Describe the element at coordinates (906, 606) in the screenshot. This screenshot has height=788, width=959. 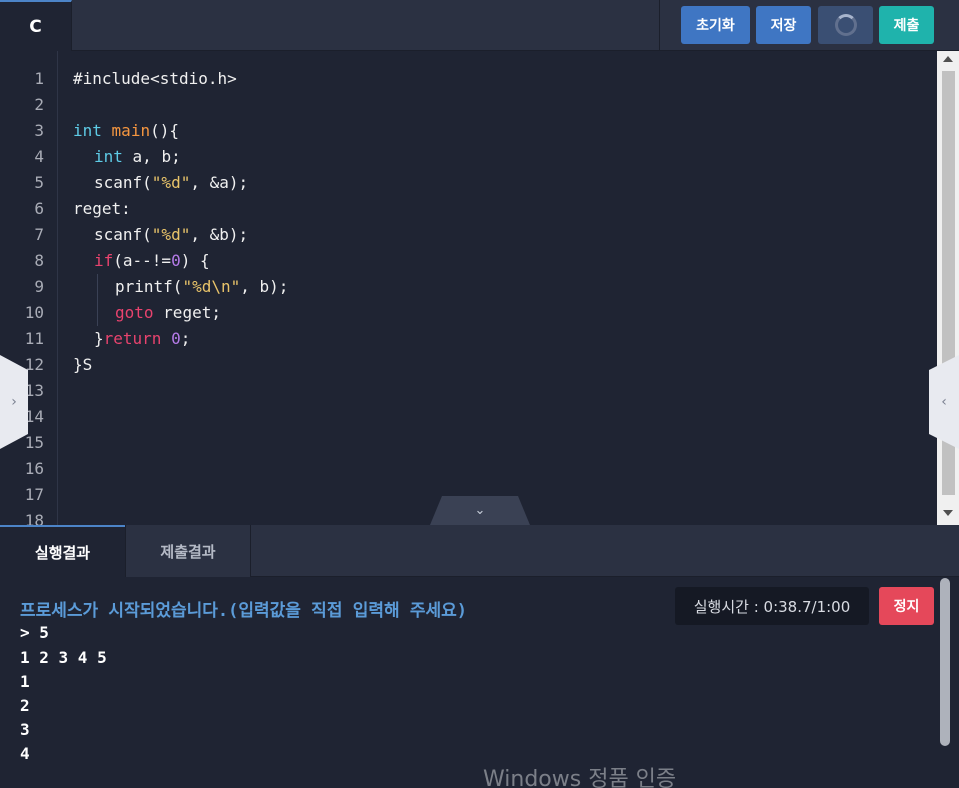
I see `stop-button: 정지` at that location.